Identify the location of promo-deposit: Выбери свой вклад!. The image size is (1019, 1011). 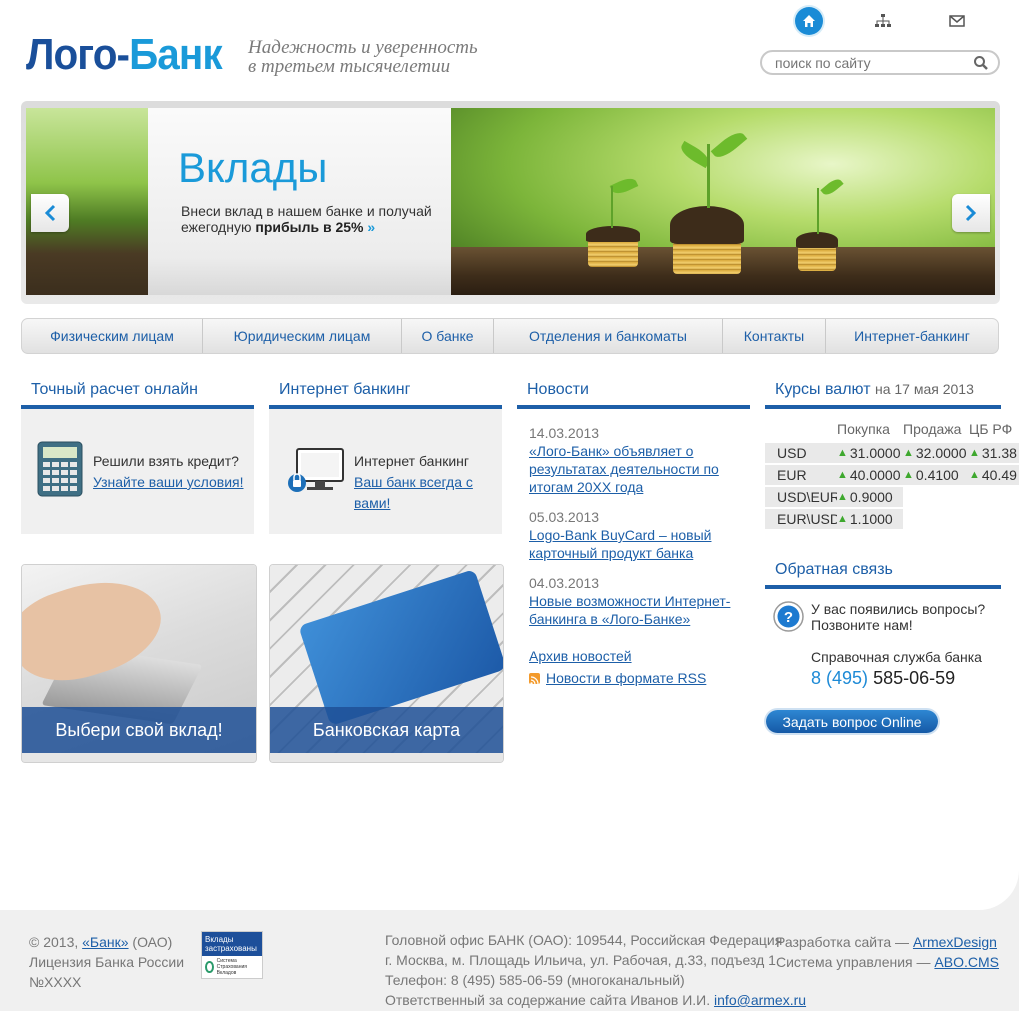
(139, 663).